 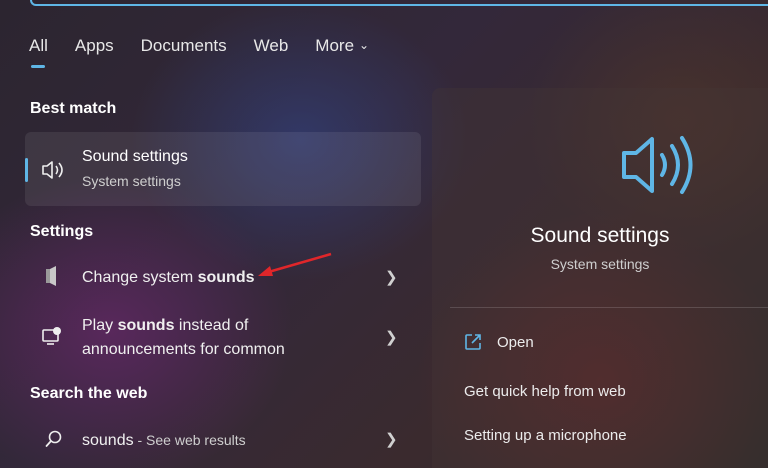 I want to click on list-item-web-search: sounds - See web results ❯, so click(x=223, y=441).